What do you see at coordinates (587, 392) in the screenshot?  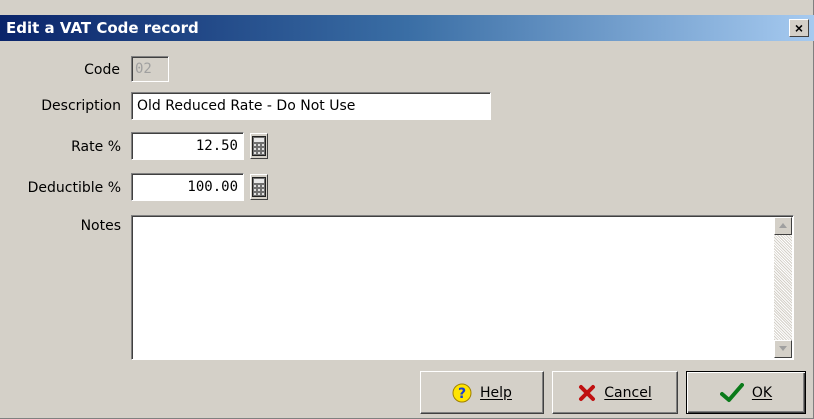 I see `x-icon` at bounding box center [587, 392].